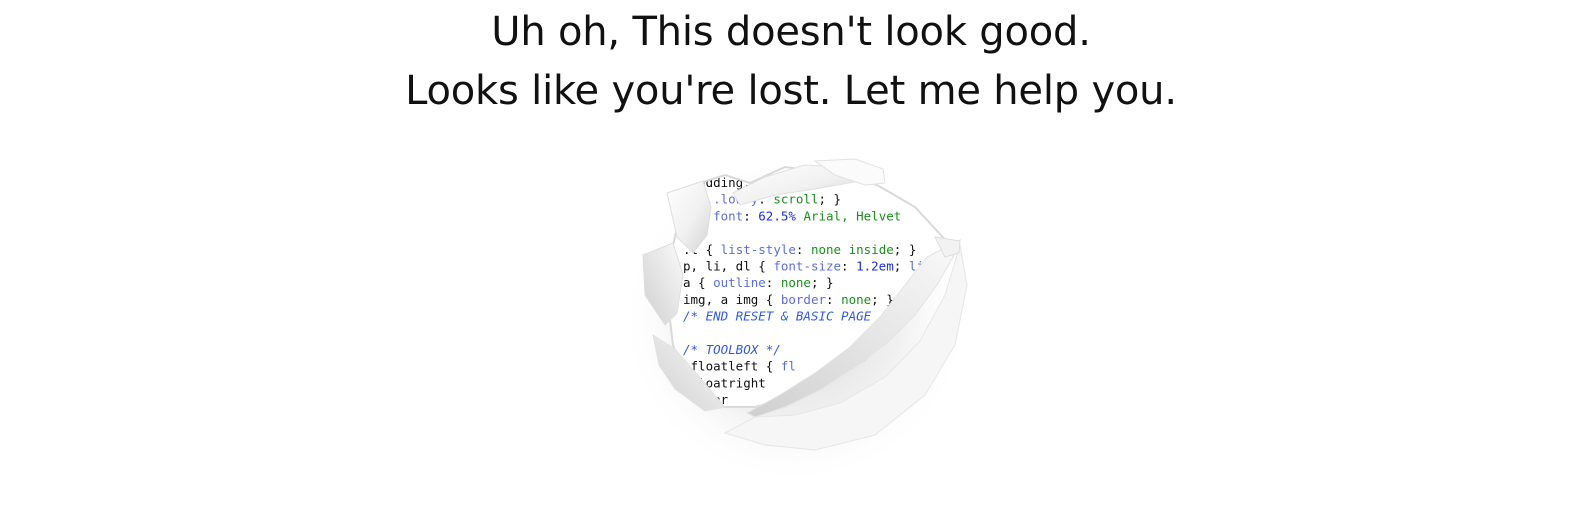  I want to click on code-token: font, so click(728, 215).